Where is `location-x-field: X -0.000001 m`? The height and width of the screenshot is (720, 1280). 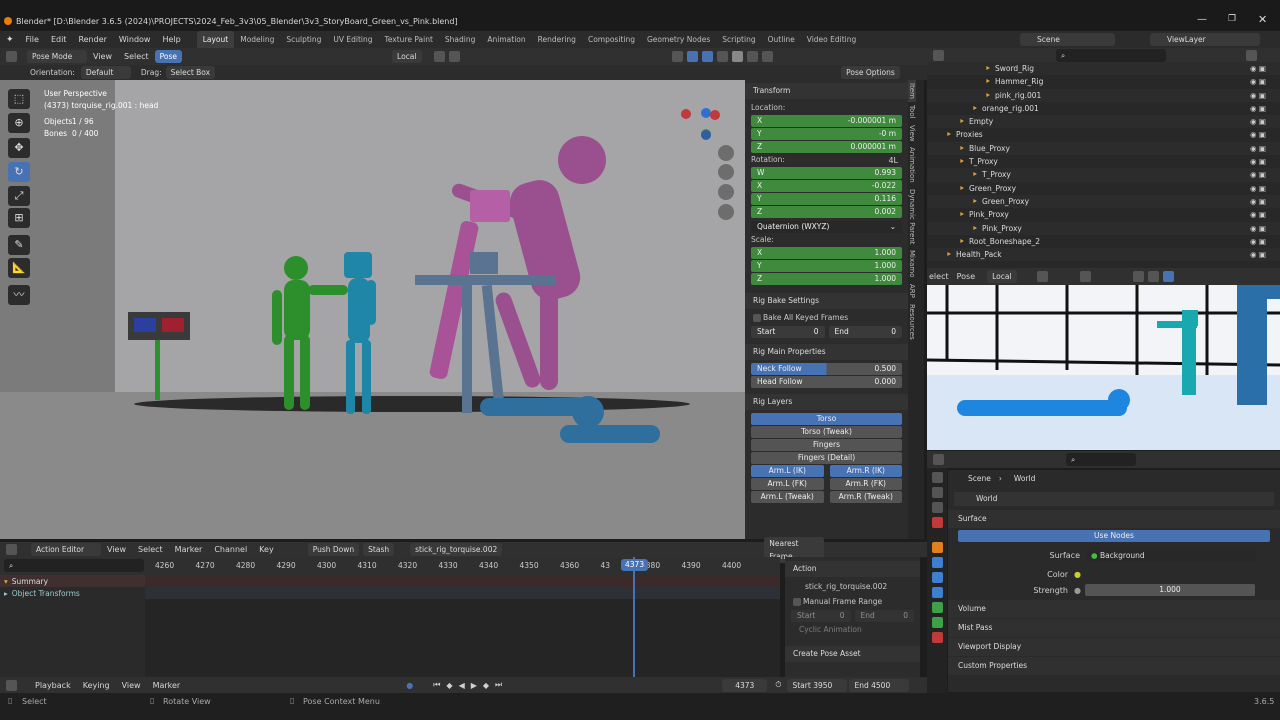 location-x-field: X -0.000001 m is located at coordinates (826, 121).